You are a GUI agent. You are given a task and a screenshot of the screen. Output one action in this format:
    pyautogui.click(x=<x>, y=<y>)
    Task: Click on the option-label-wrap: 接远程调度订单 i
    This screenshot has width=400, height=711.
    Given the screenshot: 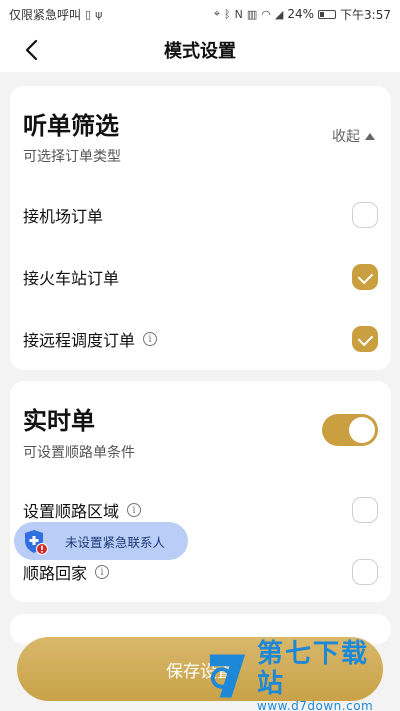 What is the action you would take?
    pyautogui.click(x=90, y=339)
    